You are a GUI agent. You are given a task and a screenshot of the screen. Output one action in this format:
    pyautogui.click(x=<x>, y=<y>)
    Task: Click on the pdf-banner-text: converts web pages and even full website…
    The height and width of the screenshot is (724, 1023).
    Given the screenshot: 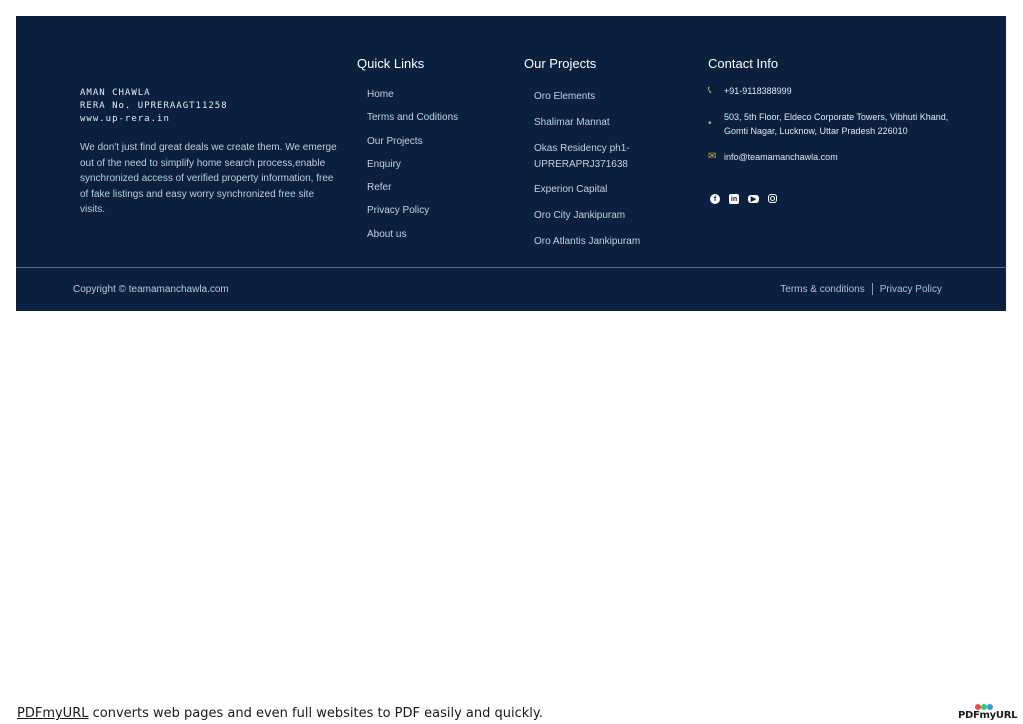 What is the action you would take?
    pyautogui.click(x=315, y=713)
    